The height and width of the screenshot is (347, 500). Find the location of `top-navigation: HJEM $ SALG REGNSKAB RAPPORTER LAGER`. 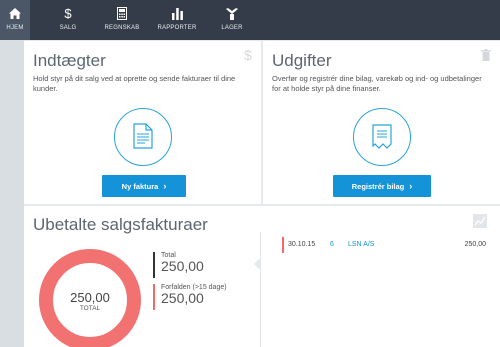

top-navigation: HJEM $ SALG REGNSKAB RAPPORTER LAGER is located at coordinates (250, 20).